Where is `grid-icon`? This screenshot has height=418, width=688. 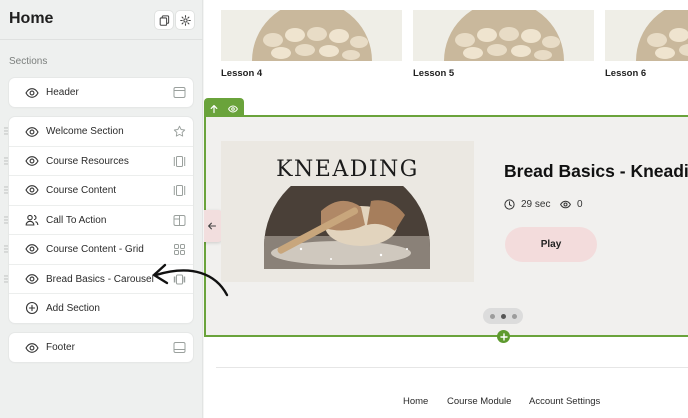
grid-icon is located at coordinates (179, 249).